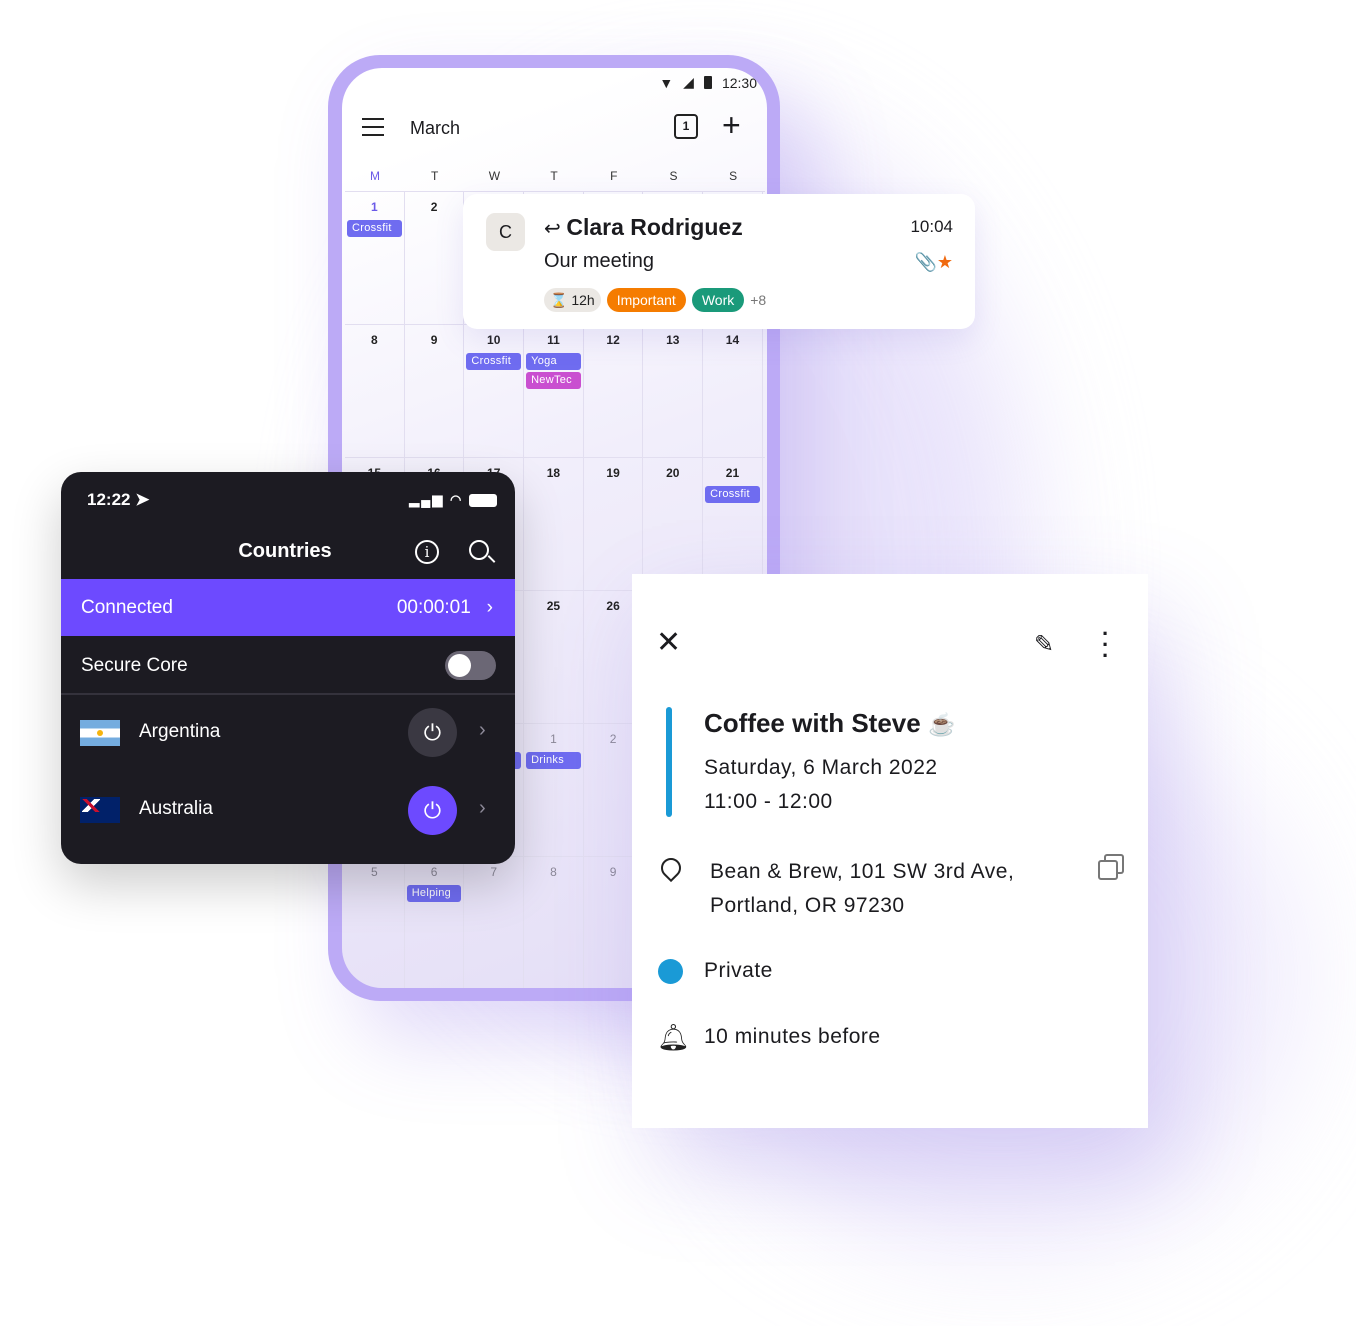  Describe the element at coordinates (614, 176) in the screenshot. I see `weekday-label: F` at that location.